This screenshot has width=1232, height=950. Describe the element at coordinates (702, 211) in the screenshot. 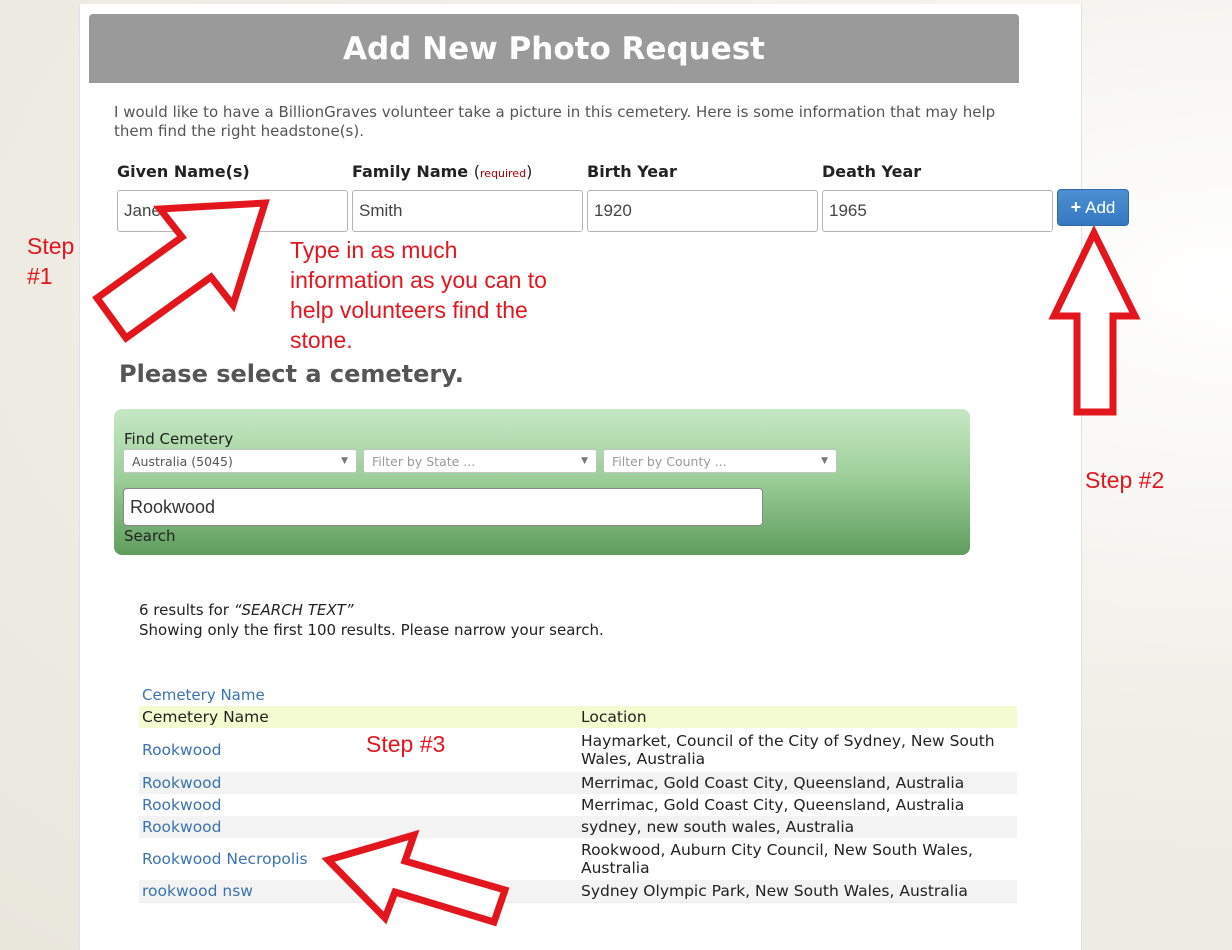

I see `birth-year-input` at that location.